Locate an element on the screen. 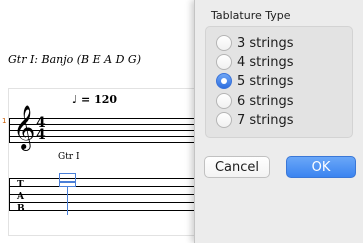  tab-letter-b: B is located at coordinates (21, 209).